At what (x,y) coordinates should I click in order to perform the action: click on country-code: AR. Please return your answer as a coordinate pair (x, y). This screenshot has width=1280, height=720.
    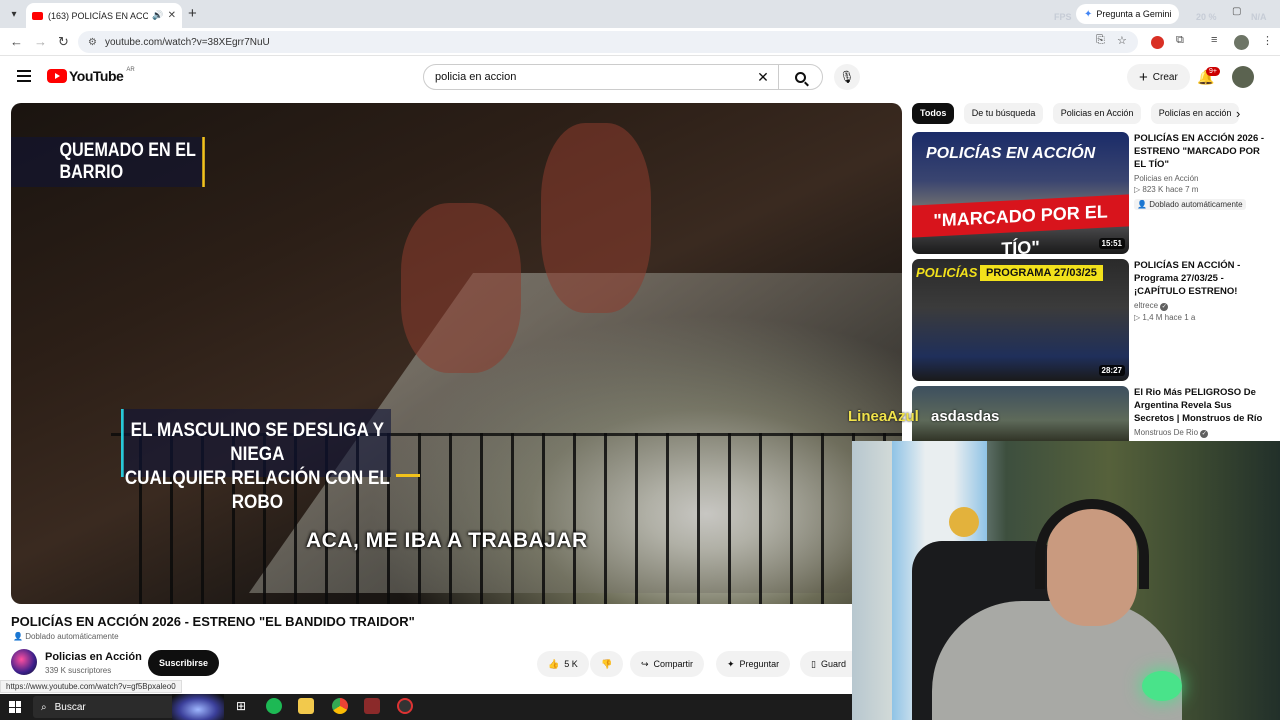
    Looking at the image, I should click on (130, 70).